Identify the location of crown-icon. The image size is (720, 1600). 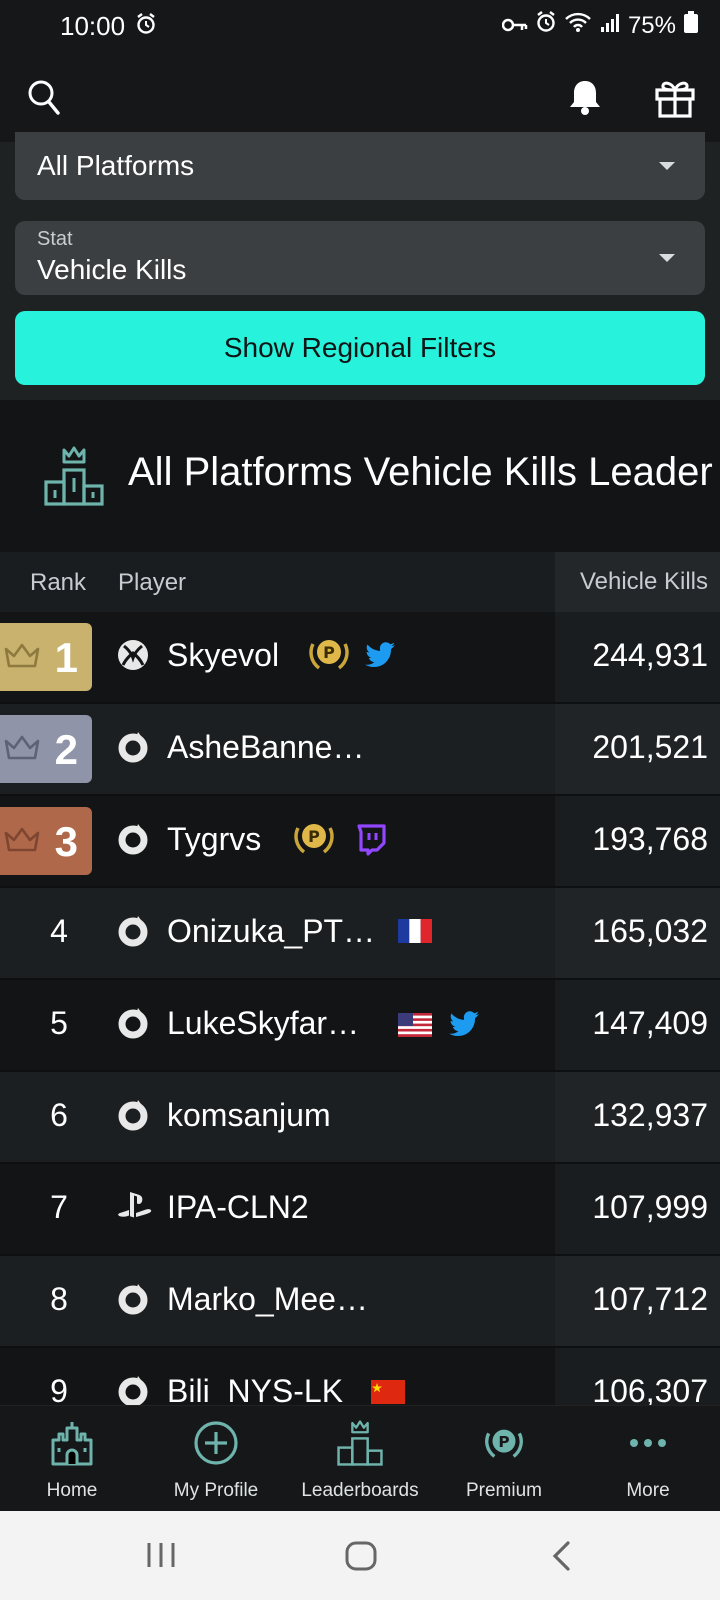
(22, 658).